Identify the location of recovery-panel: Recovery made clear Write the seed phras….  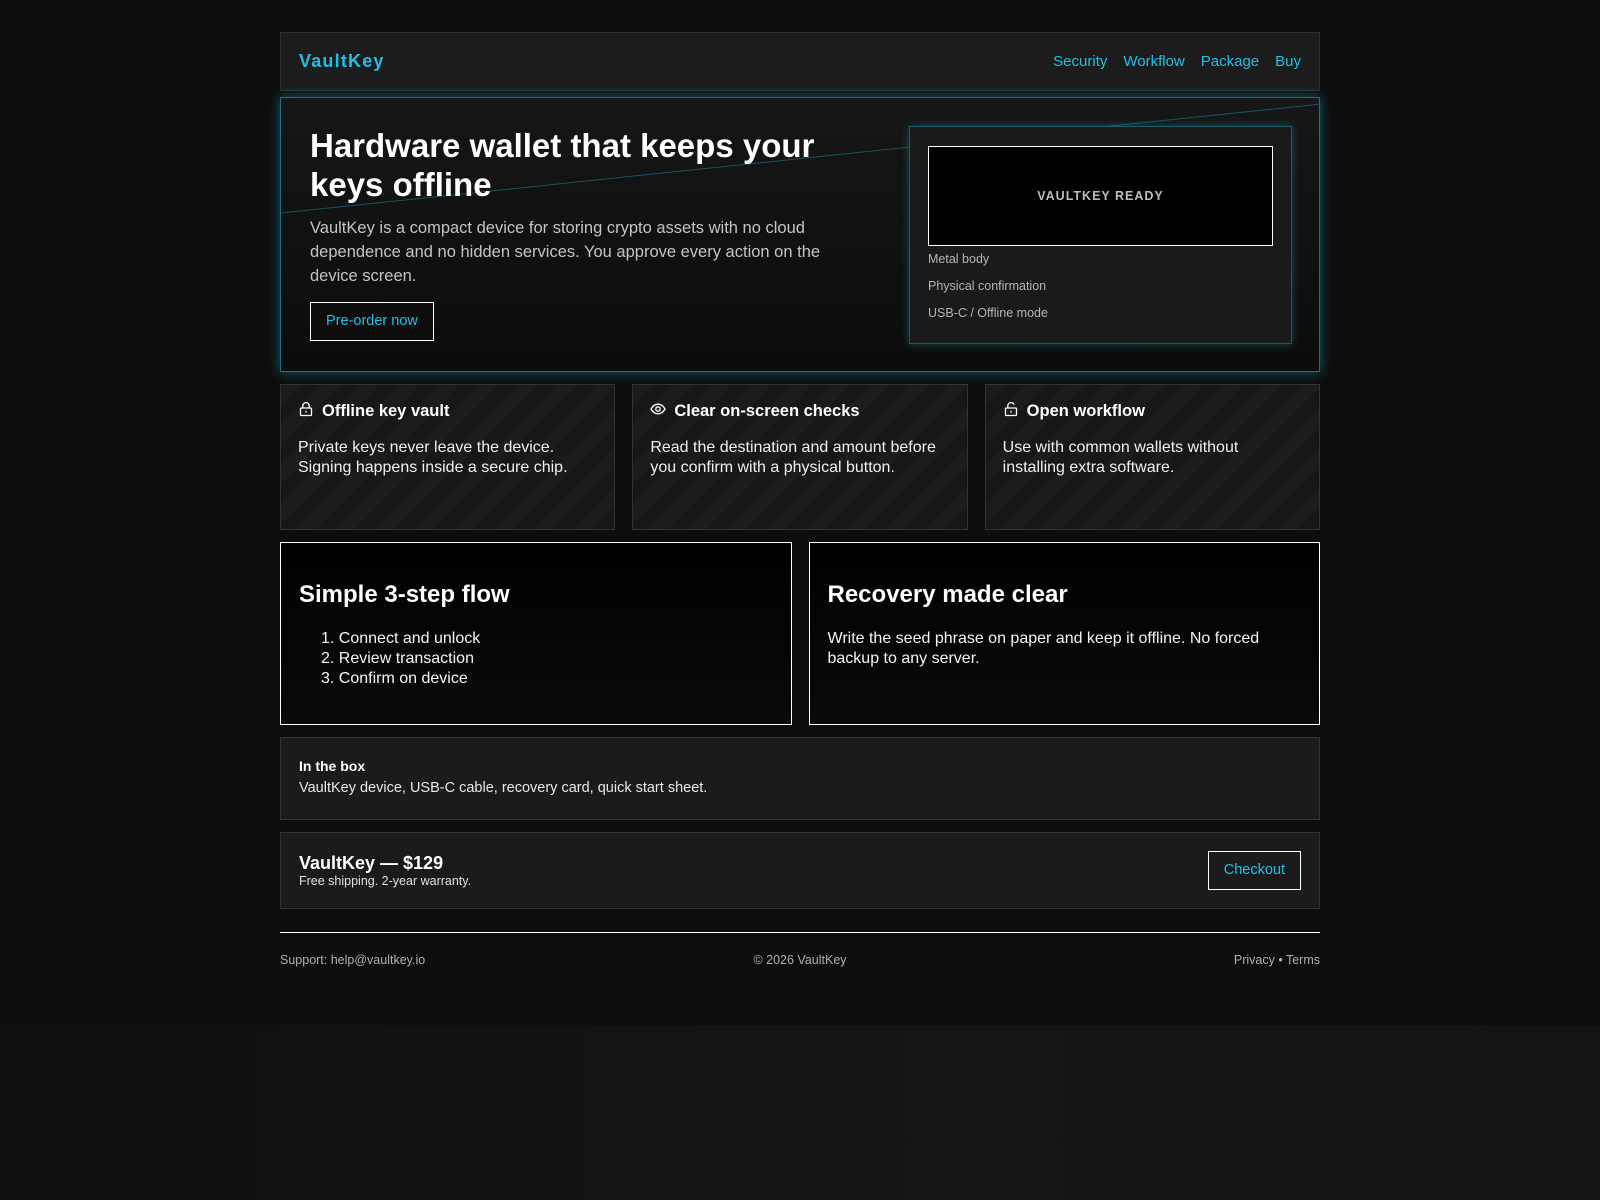
(1064, 633).